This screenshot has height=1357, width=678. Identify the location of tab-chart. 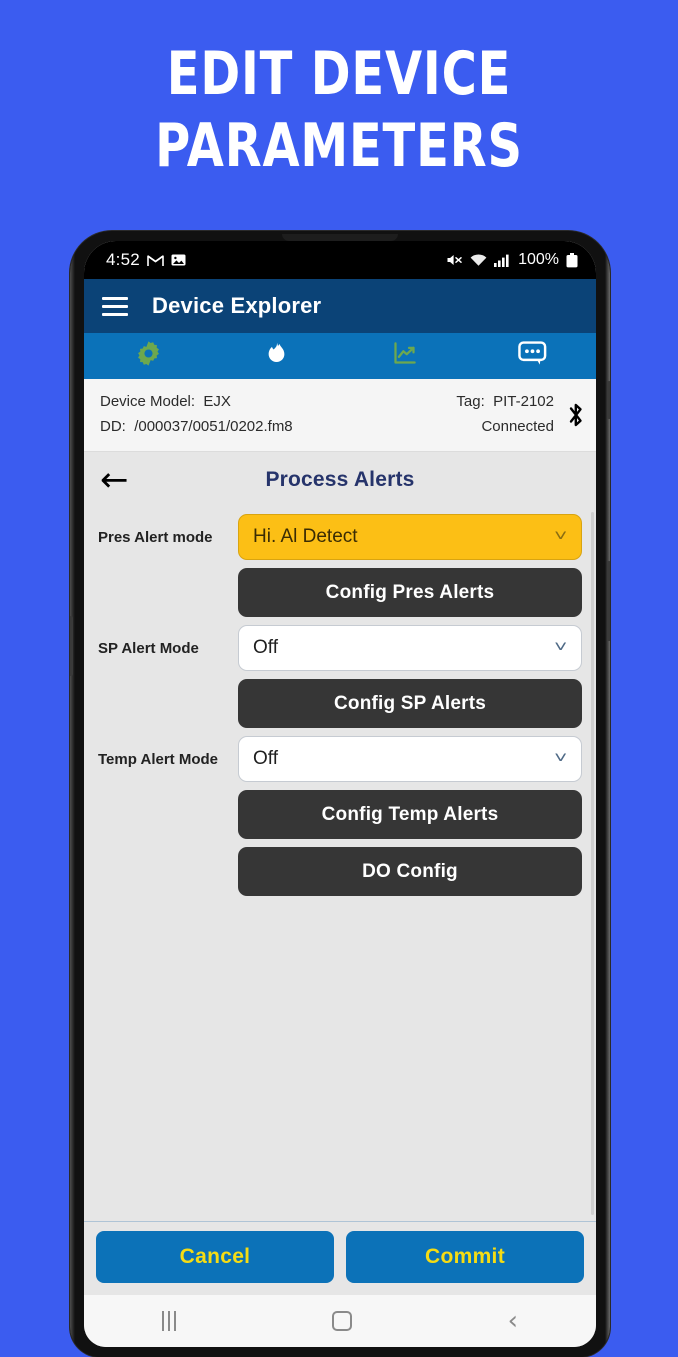
(404, 356).